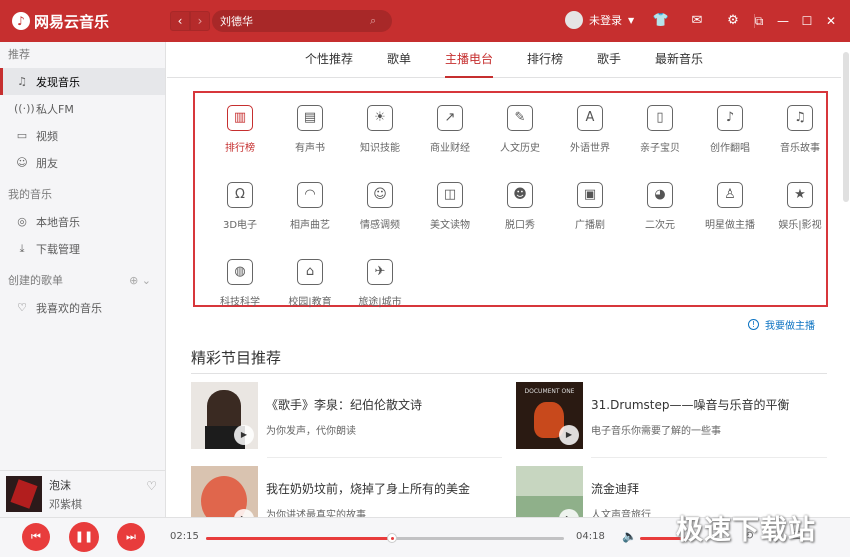 Image resolution: width=850 pixels, height=557 pixels. Describe the element at coordinates (341, 416) in the screenshot. I see `program-item: ▶ 《歌手》李泉：纪伯伦散文诗 为你发声，代你朗读` at that location.